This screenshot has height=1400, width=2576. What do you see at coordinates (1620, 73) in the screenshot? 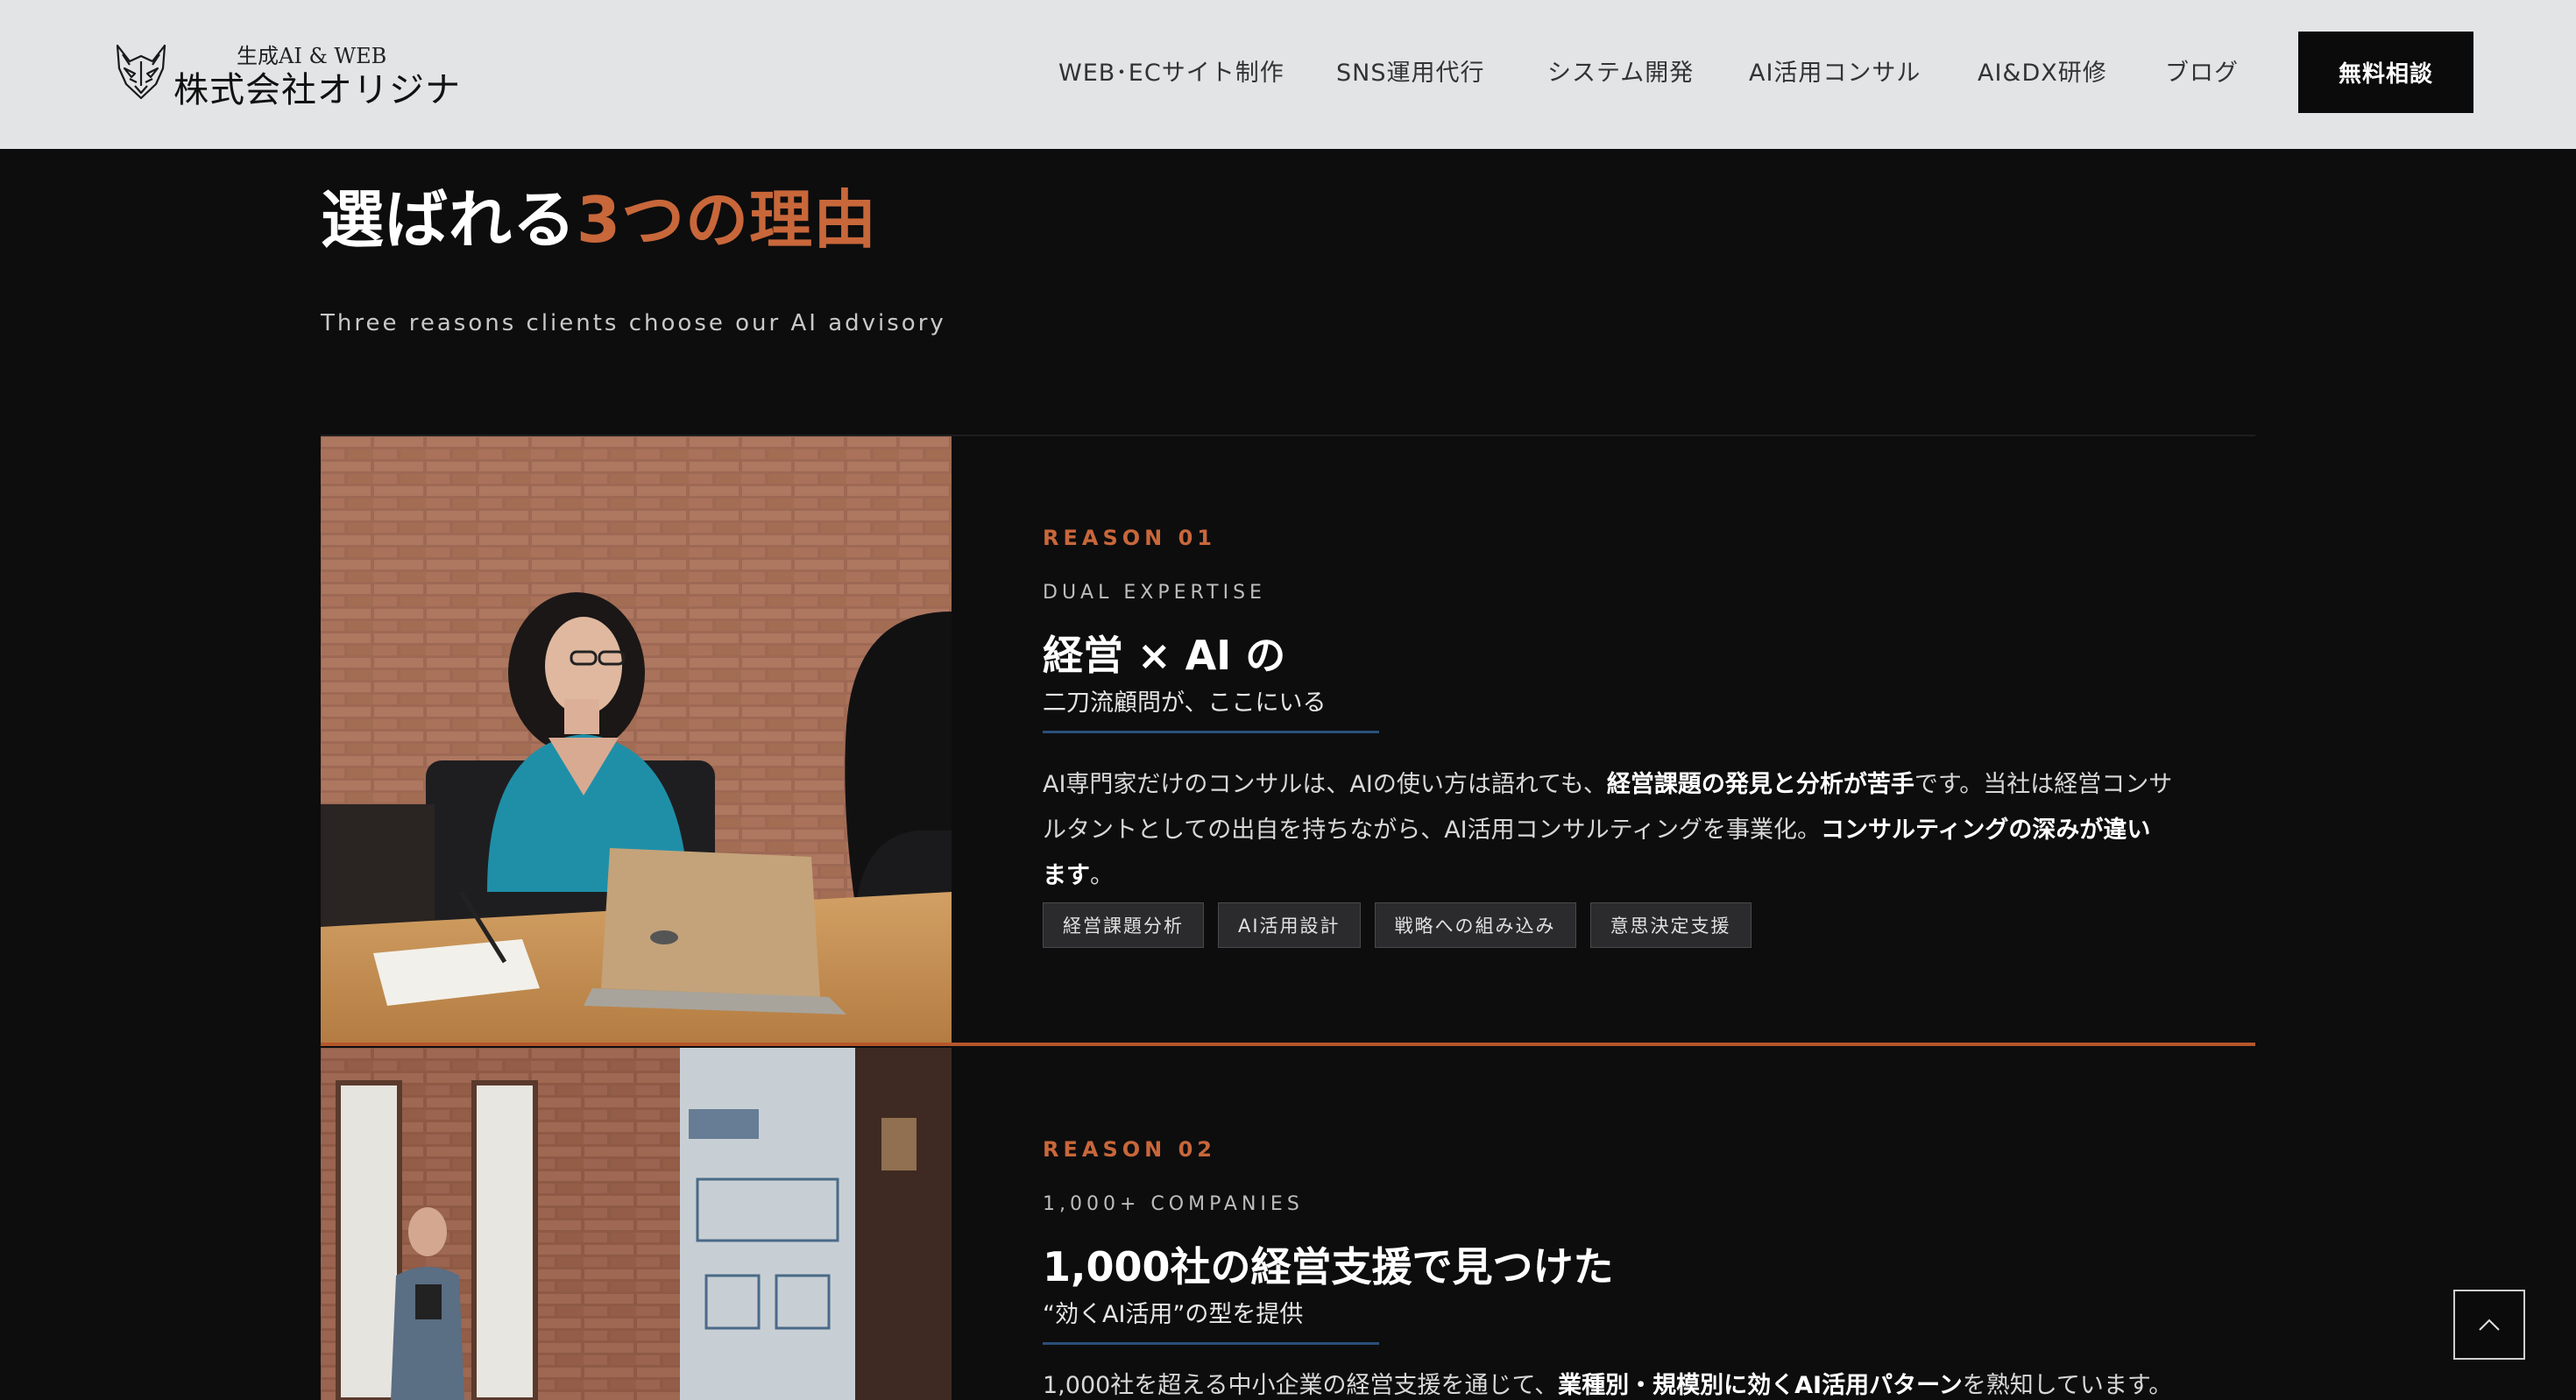
I see `nav-item-system: システム開発` at bounding box center [1620, 73].